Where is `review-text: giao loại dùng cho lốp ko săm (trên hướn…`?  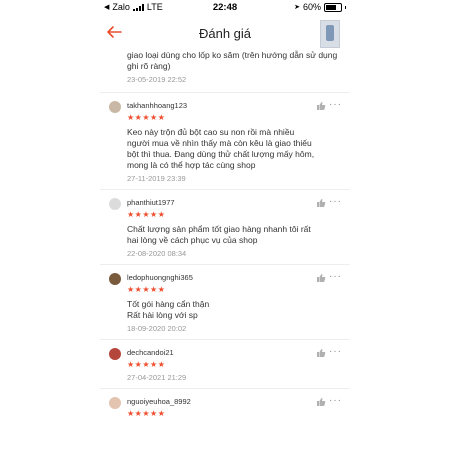 review-text: giao loại dùng cho lốp ko săm (trên hướn… is located at coordinates (232, 60).